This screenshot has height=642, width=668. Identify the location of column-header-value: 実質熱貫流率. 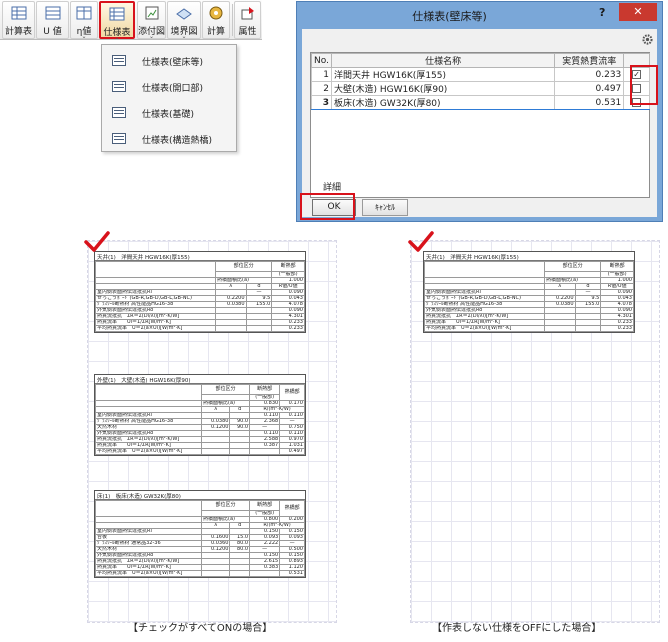
(589, 60).